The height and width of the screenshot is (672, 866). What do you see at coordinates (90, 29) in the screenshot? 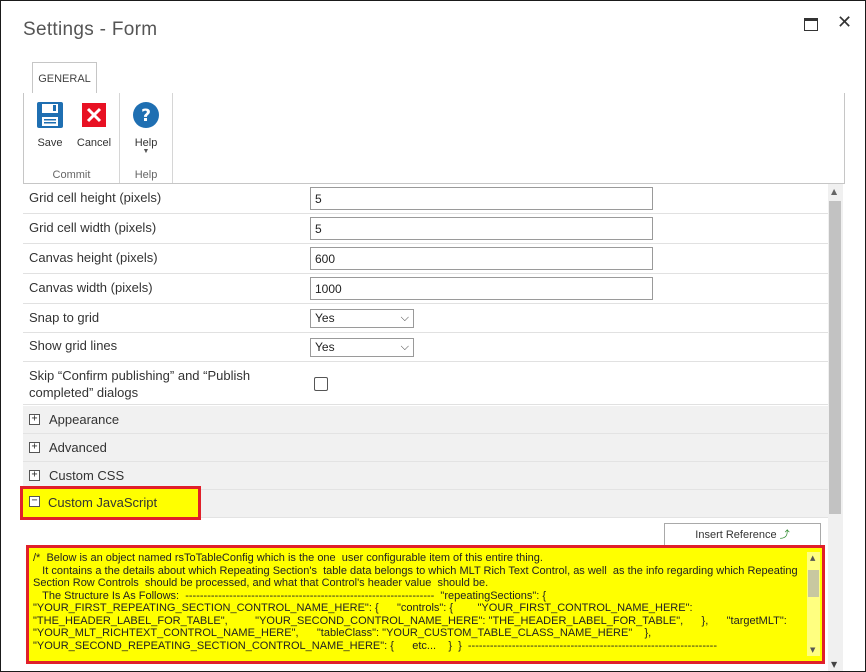
I see `dialog-title: Settings - Form` at bounding box center [90, 29].